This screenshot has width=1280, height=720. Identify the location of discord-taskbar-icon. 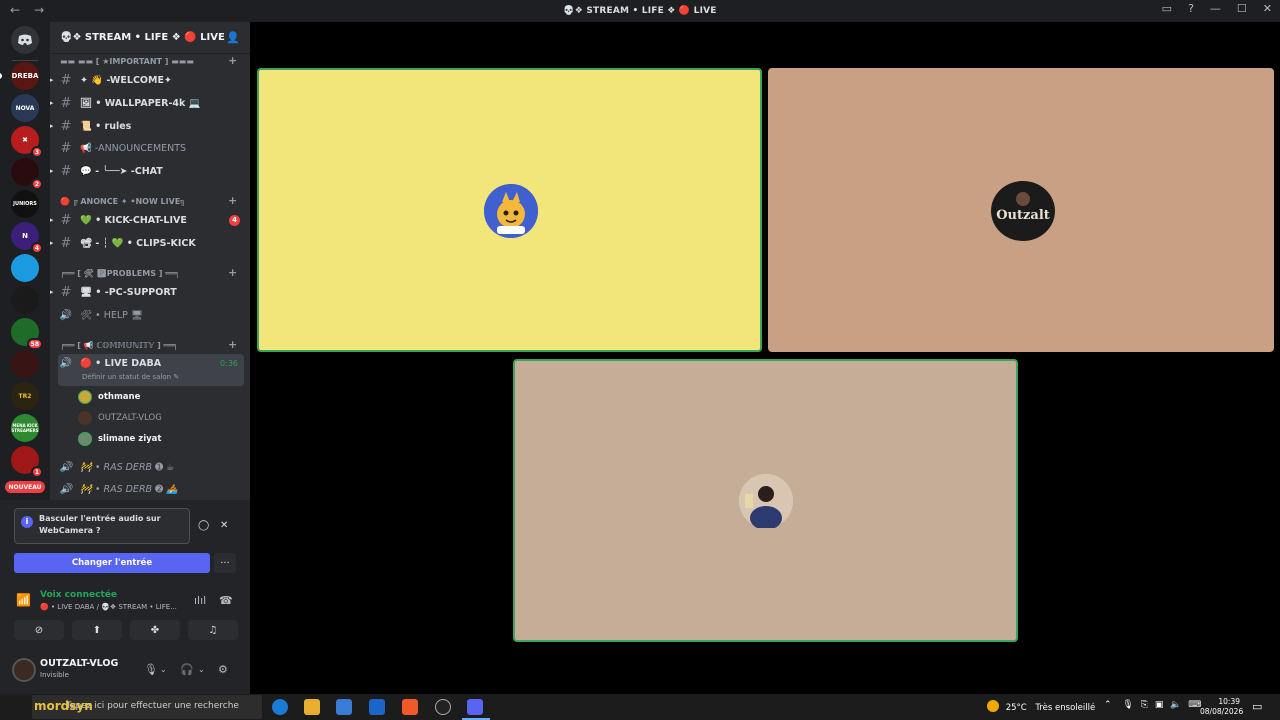
(475, 707).